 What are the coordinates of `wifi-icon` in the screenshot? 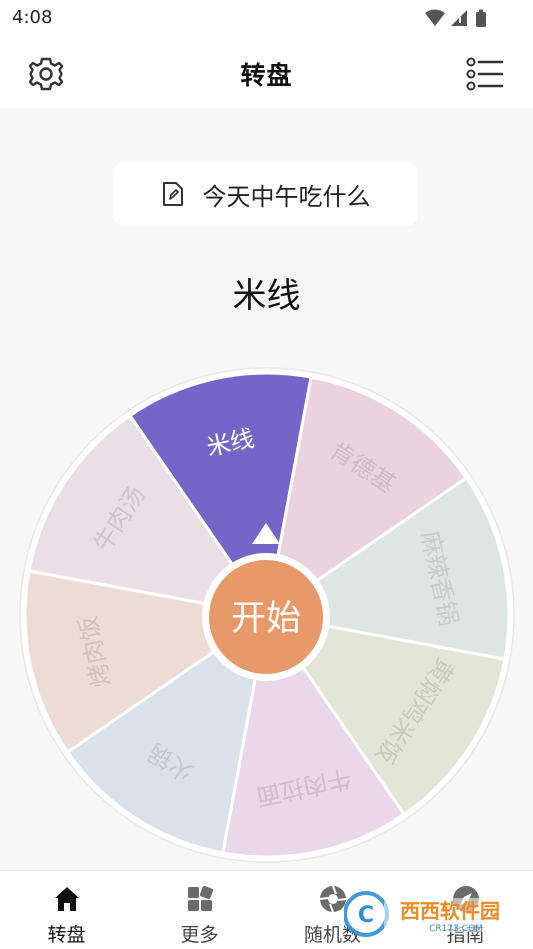 It's located at (435, 17).